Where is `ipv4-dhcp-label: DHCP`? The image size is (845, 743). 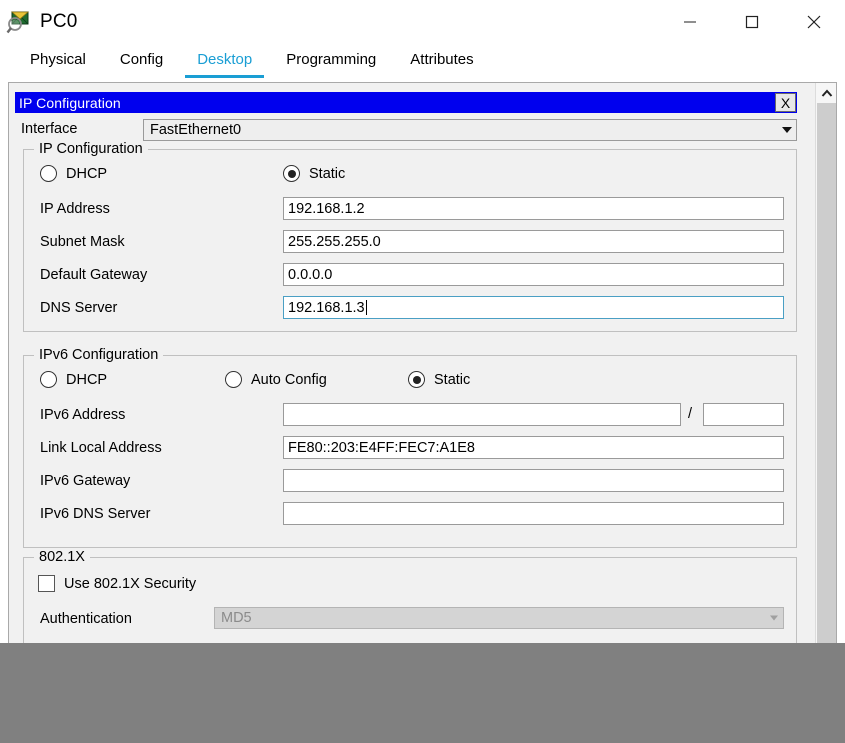
ipv4-dhcp-label: DHCP is located at coordinates (87, 173).